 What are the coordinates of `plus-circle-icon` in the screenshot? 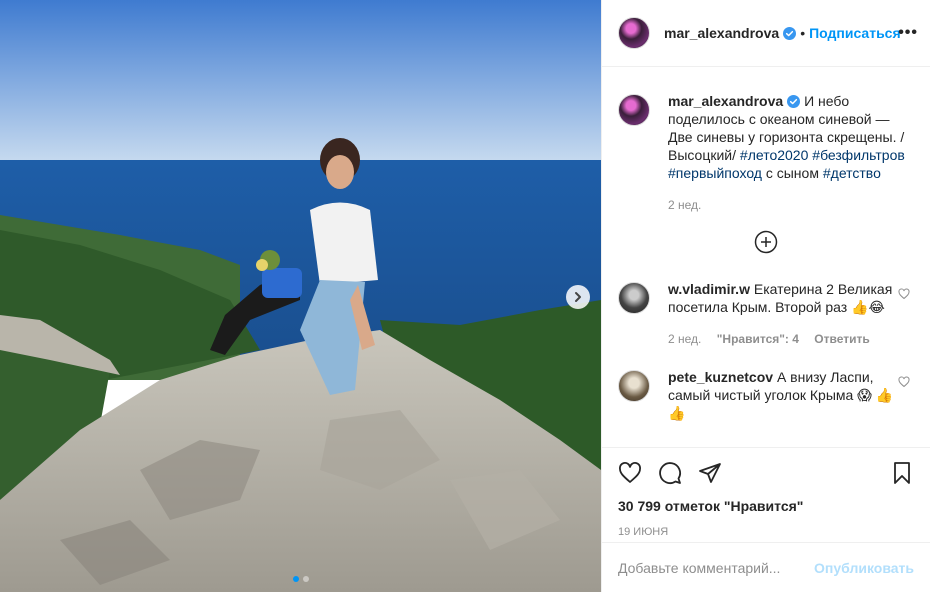 It's located at (766, 242).